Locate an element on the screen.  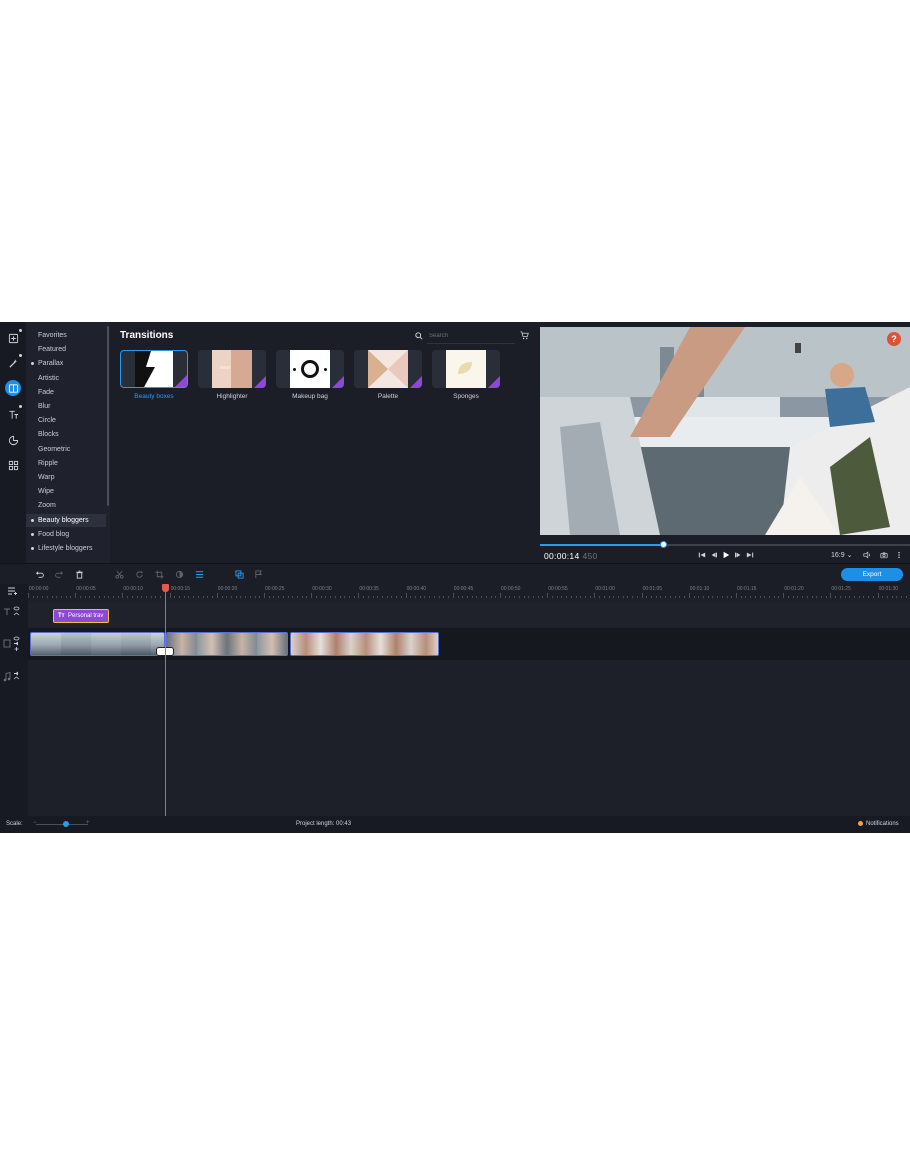
playback-knob is located at coordinates (664, 544).